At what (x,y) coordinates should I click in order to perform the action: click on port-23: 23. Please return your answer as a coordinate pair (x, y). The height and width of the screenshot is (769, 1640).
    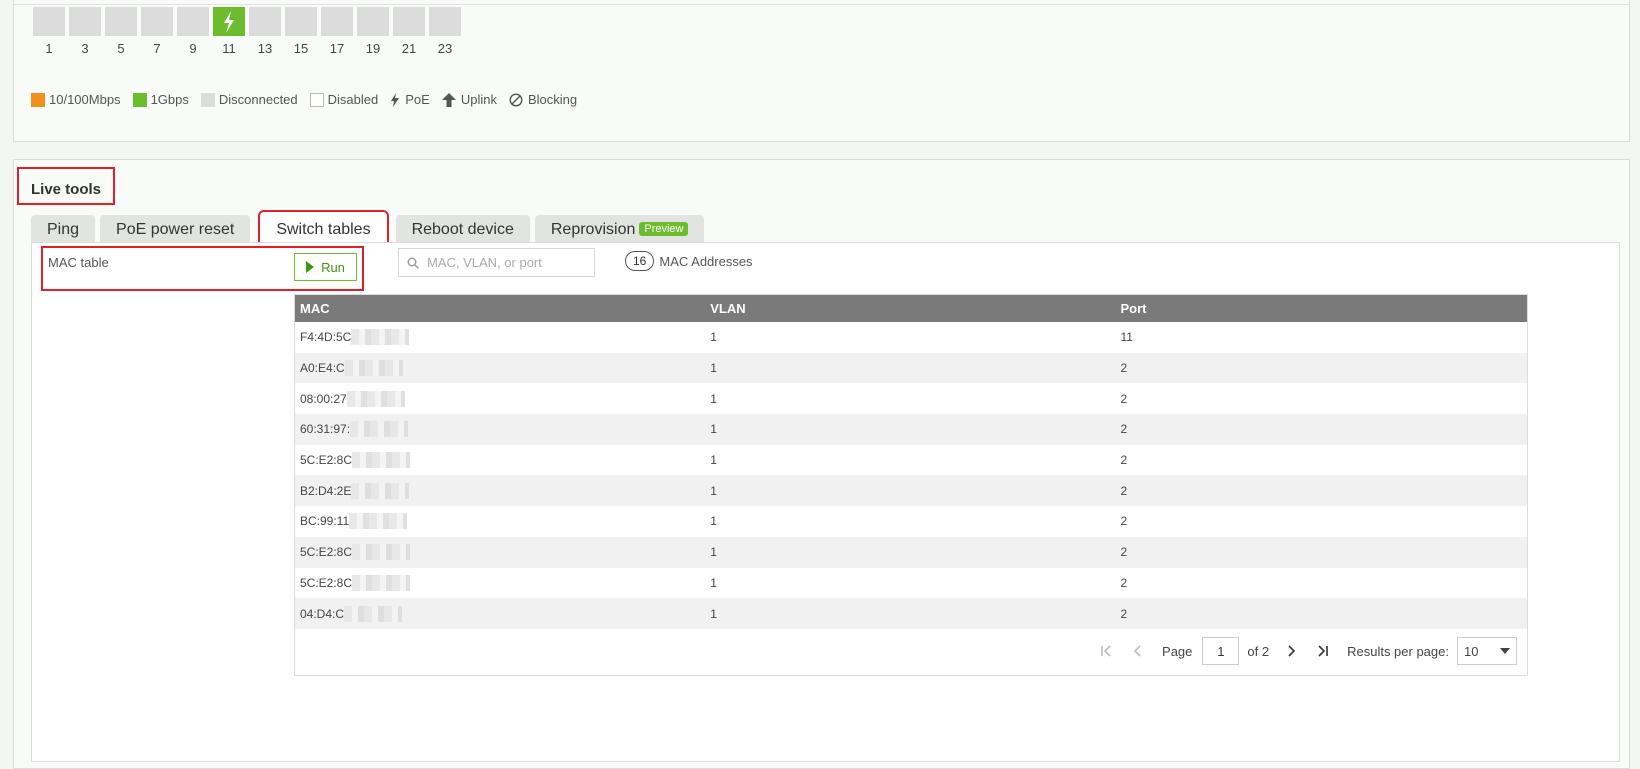
    Looking at the image, I should click on (445, 31).